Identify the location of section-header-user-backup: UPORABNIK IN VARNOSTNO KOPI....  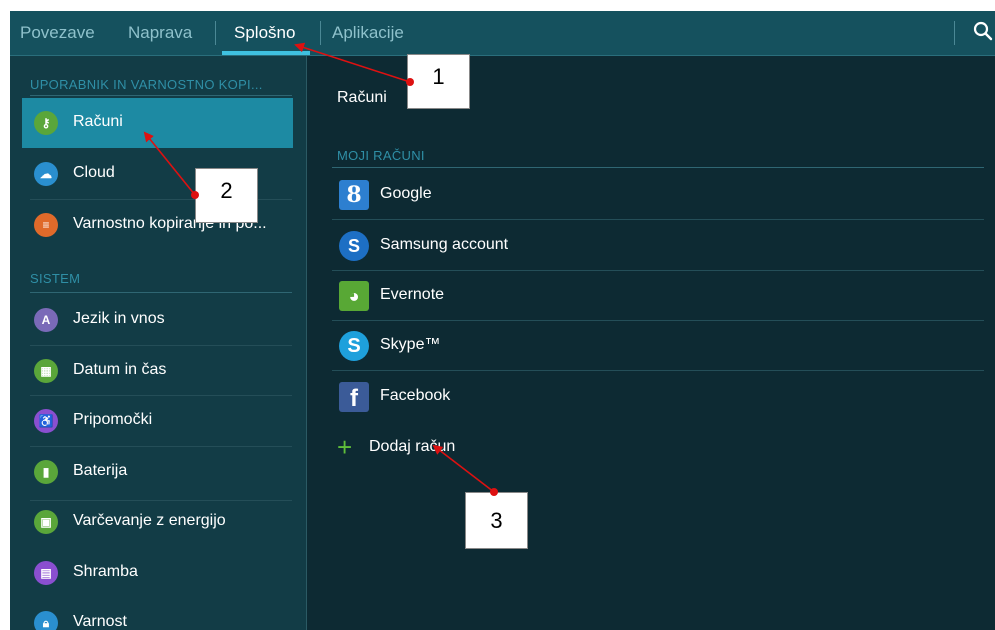
(146, 84).